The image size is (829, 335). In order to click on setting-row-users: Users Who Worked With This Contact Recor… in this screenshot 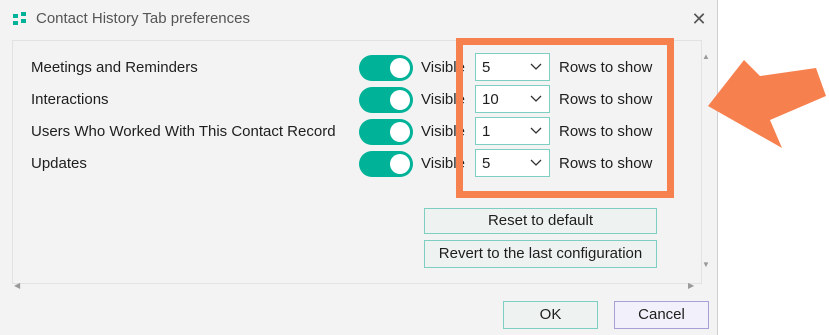, I will do `click(358, 132)`.